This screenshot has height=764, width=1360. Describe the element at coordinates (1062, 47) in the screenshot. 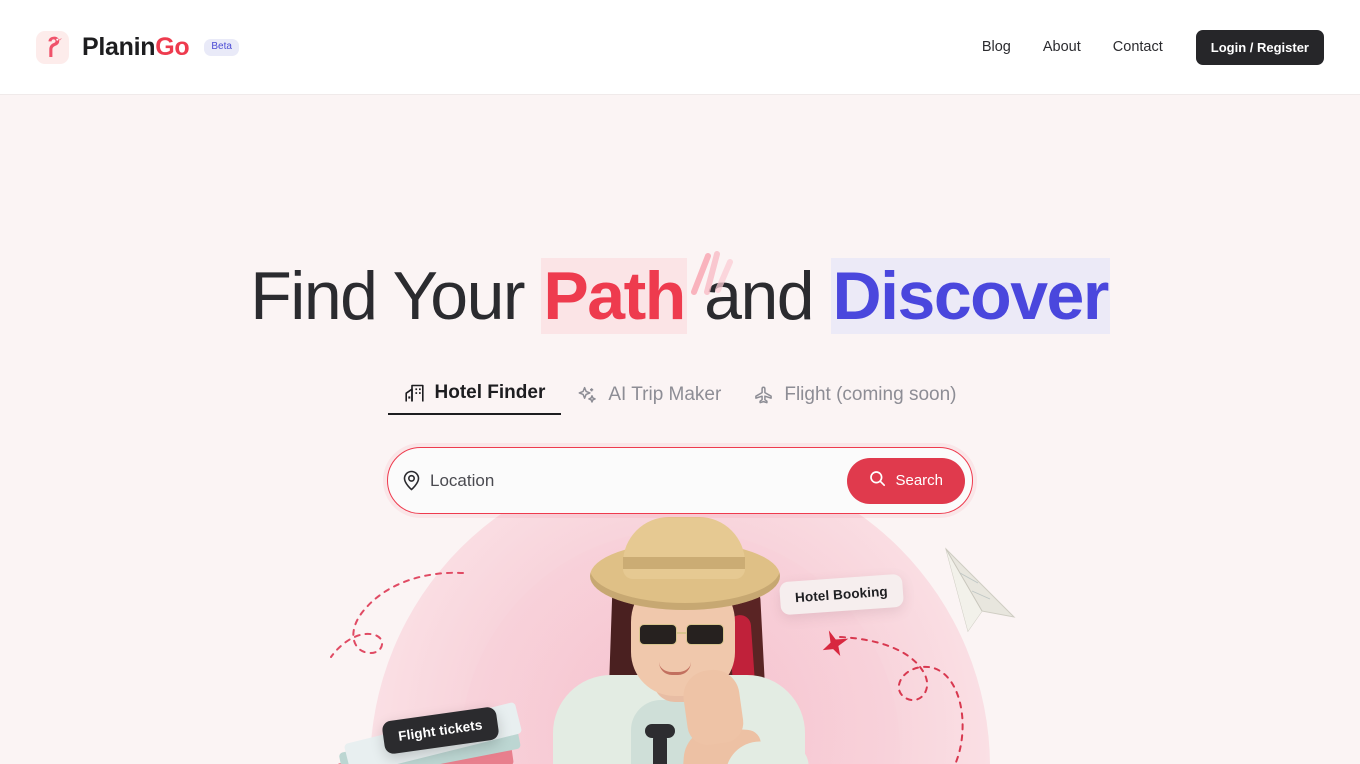

I see `nav-link-about: About` at that location.